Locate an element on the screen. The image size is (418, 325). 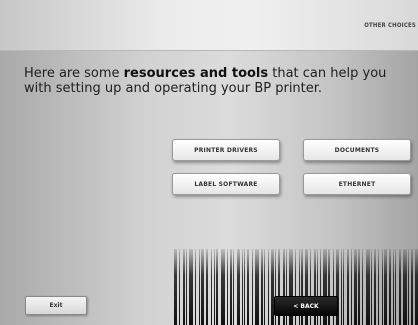
label-software-button: LABEL SOFTWARE is located at coordinates (226, 184).